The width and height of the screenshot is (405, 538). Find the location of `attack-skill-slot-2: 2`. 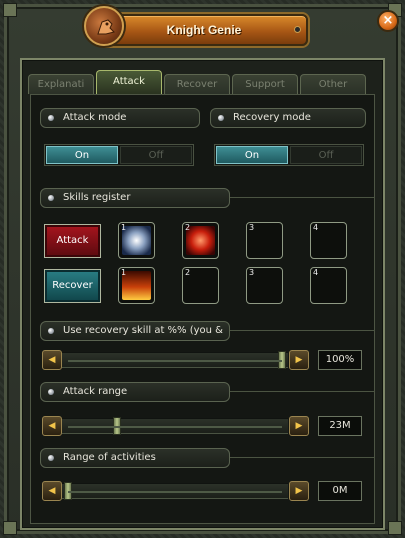

attack-skill-slot-2: 2 is located at coordinates (200, 240).